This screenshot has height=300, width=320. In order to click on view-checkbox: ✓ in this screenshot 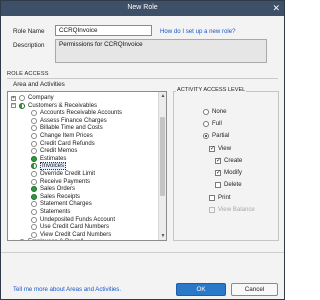, I will do `click(212, 149)`.